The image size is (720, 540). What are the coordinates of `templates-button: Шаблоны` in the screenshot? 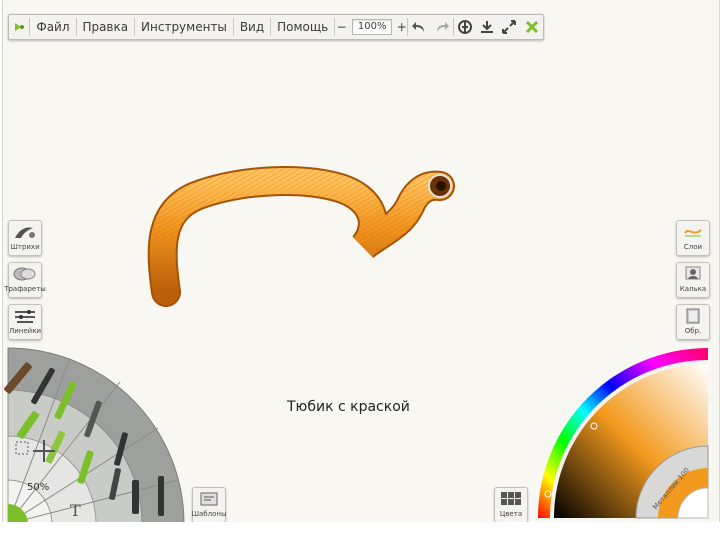 It's located at (209, 505).